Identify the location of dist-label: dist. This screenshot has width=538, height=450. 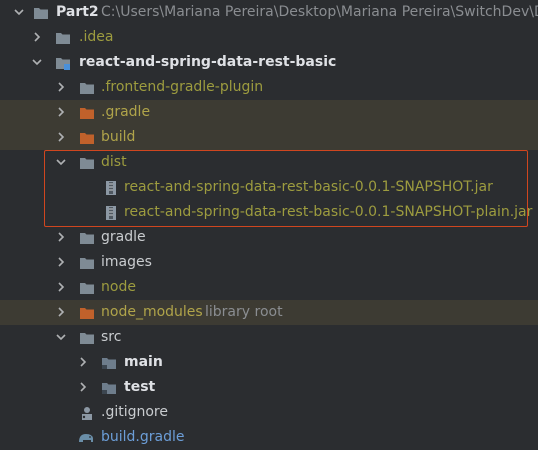
(114, 162).